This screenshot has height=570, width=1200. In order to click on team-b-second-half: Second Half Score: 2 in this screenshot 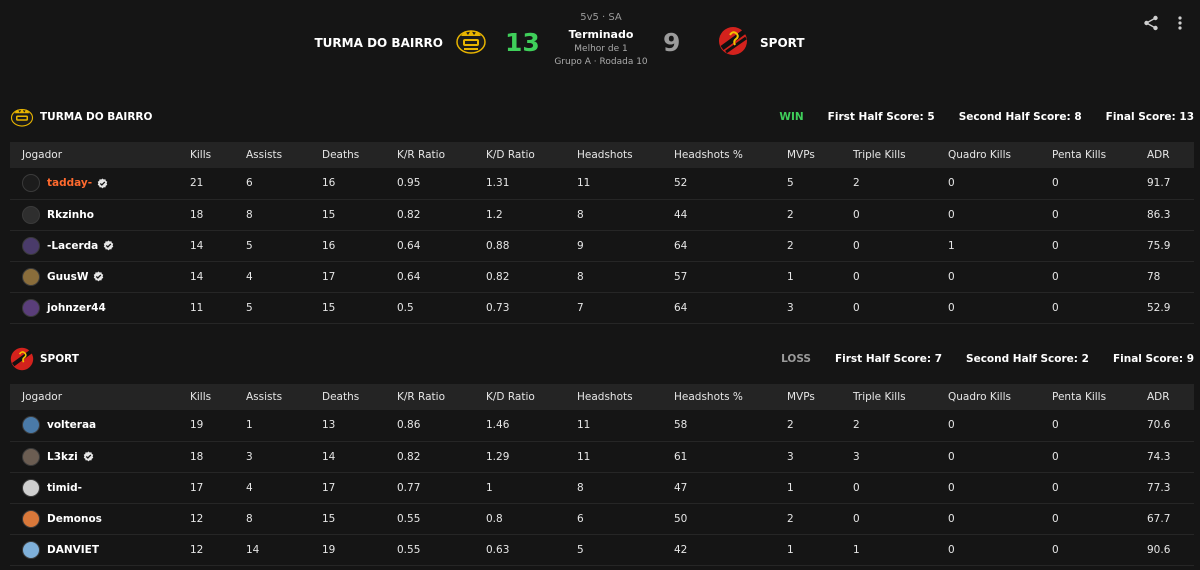, I will do `click(1027, 359)`.